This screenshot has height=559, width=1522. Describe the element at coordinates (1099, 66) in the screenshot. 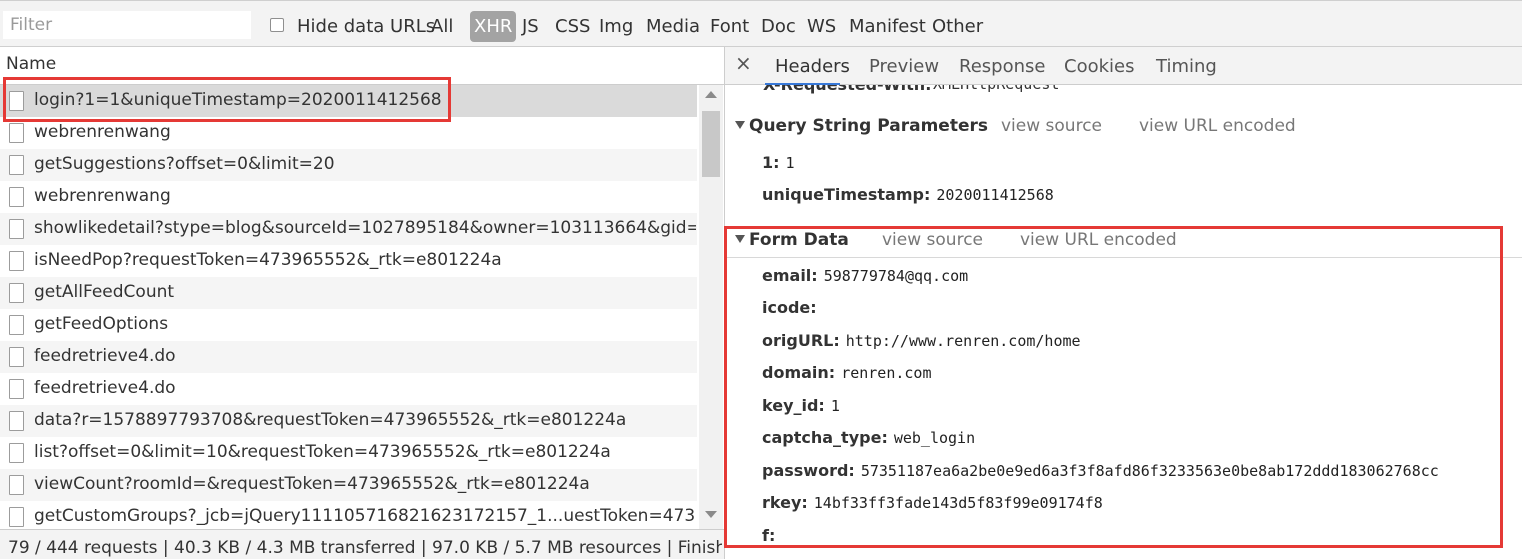

I see `tab-cookies: Cookies` at that location.